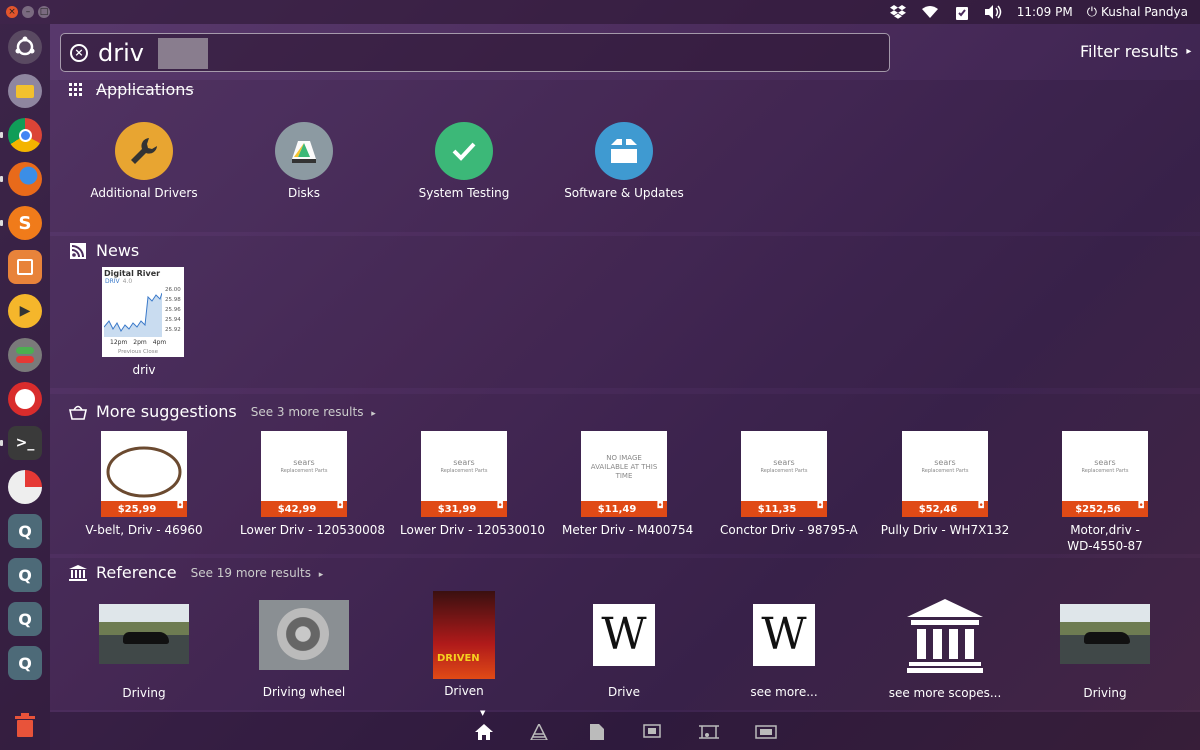 The image size is (1200, 750). I want to click on stock-price-tick: 25.94, so click(173, 320).